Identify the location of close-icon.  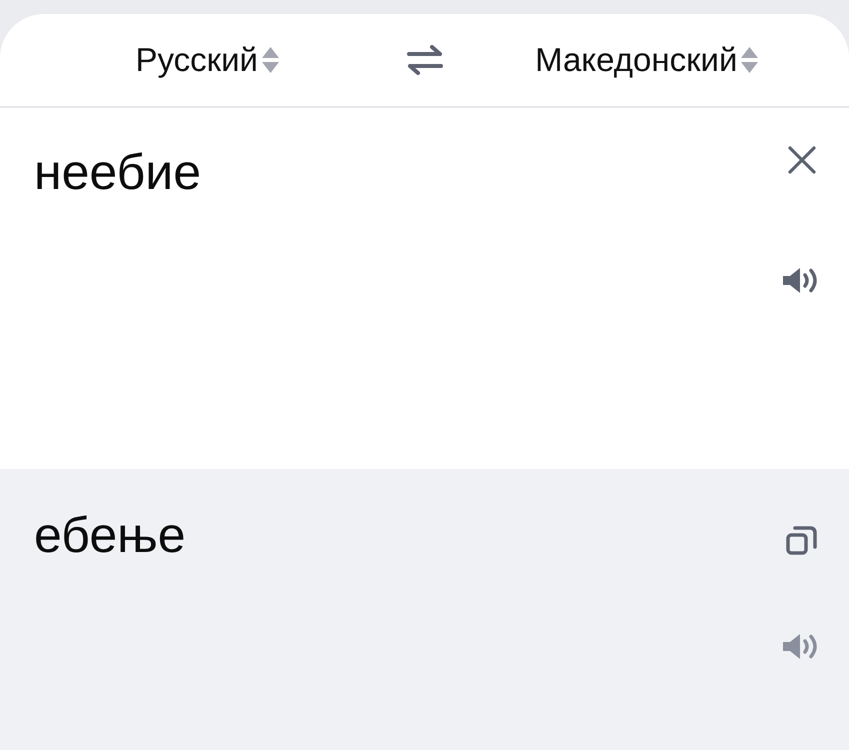
(802, 160).